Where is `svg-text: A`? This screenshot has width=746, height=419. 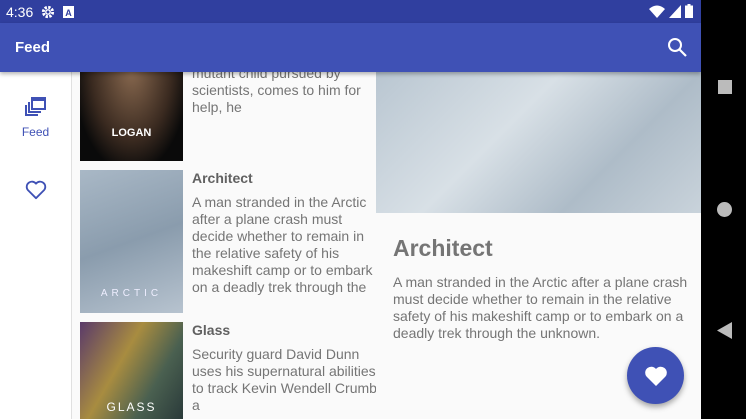
svg-text: A is located at coordinates (69, 13).